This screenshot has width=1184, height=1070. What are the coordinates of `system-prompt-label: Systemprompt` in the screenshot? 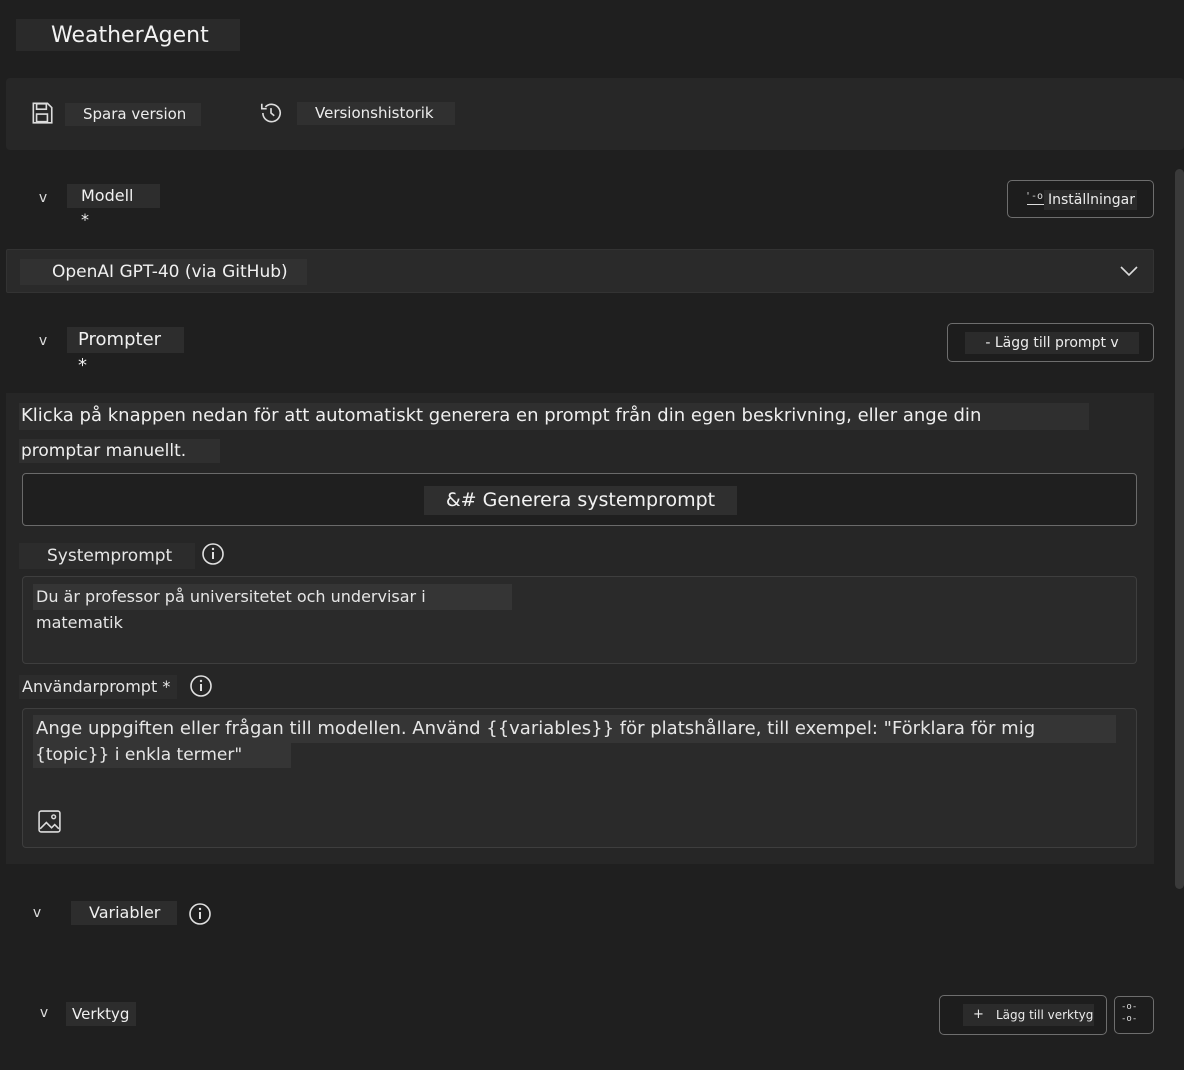 It's located at (107, 556).